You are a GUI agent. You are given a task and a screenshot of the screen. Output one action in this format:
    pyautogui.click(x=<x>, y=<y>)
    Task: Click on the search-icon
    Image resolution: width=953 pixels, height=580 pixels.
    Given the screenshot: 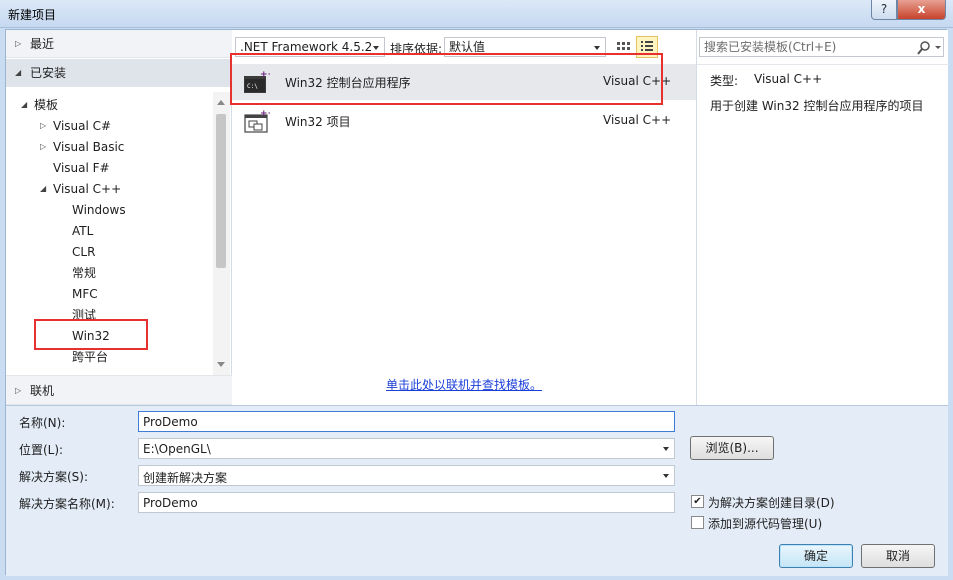 What is the action you would take?
    pyautogui.click(x=930, y=48)
    